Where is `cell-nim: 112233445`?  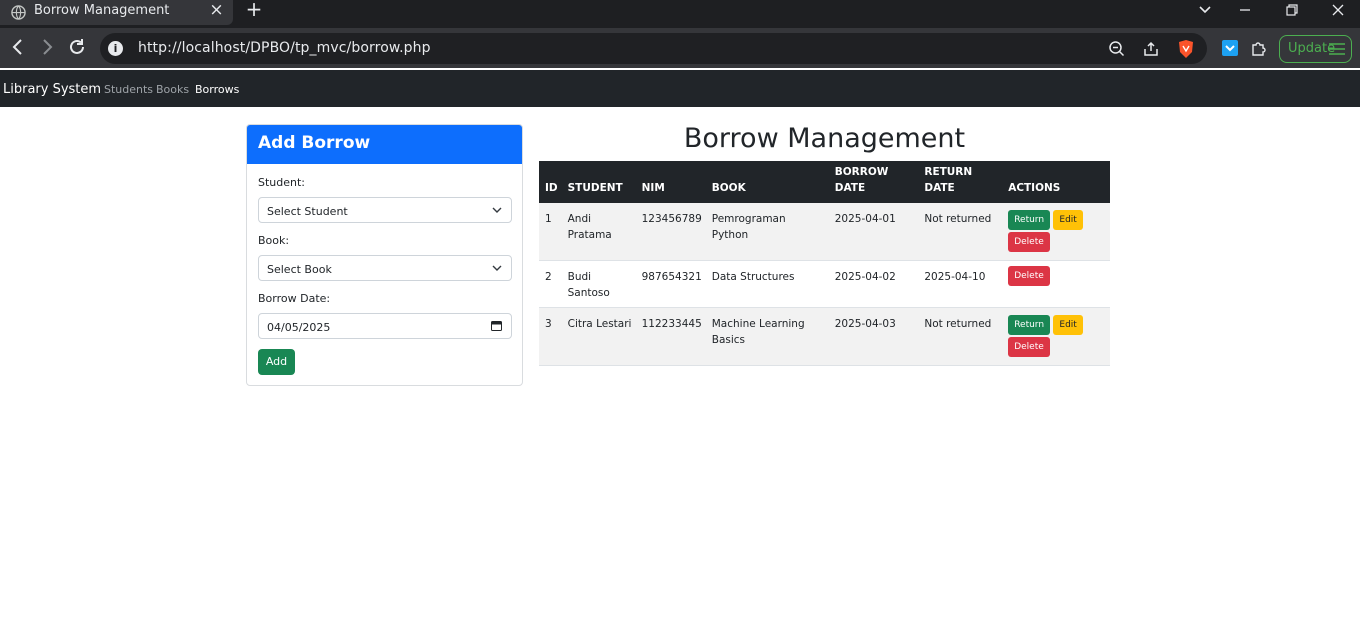 cell-nim: 112233445 is located at coordinates (670, 336).